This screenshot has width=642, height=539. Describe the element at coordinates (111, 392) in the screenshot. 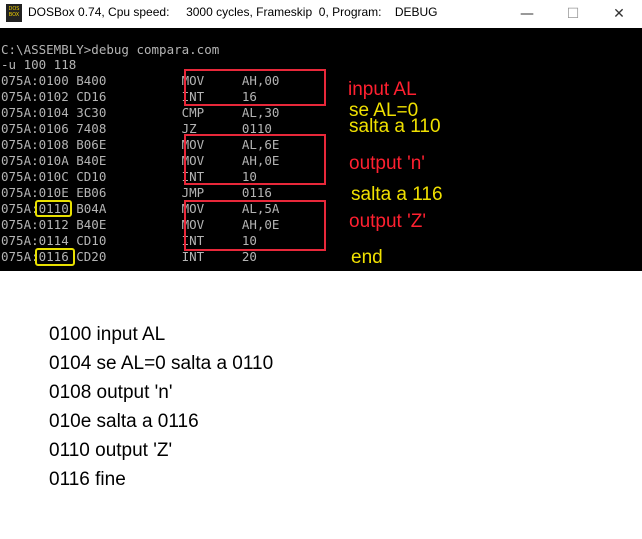

I see `note-line: 0108 output 'n'` at that location.